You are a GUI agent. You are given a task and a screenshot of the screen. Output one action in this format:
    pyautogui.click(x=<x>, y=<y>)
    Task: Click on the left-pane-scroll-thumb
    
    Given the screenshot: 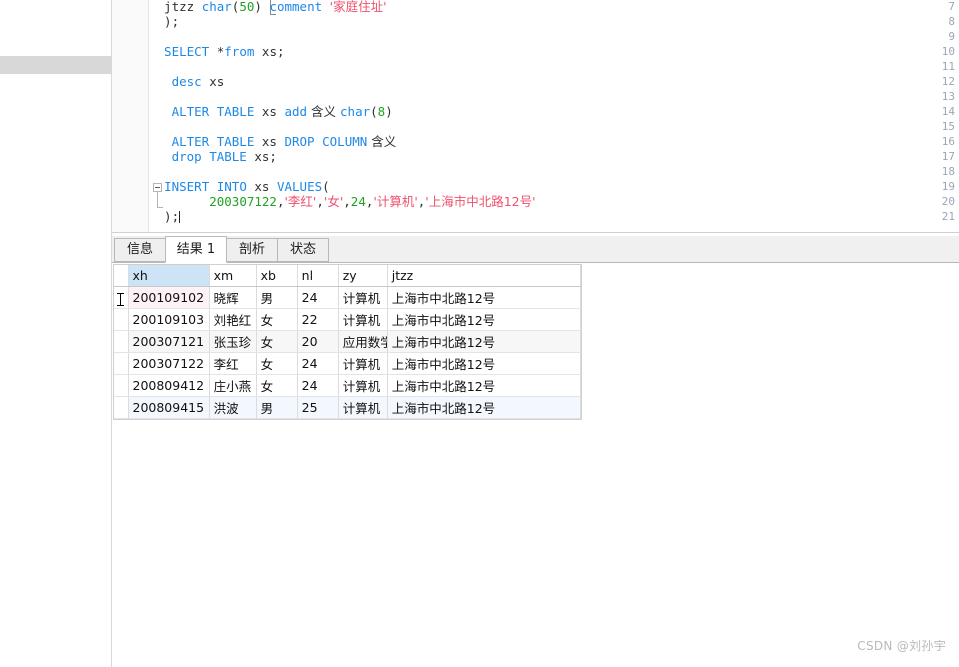 What is the action you would take?
    pyautogui.click(x=56, y=65)
    